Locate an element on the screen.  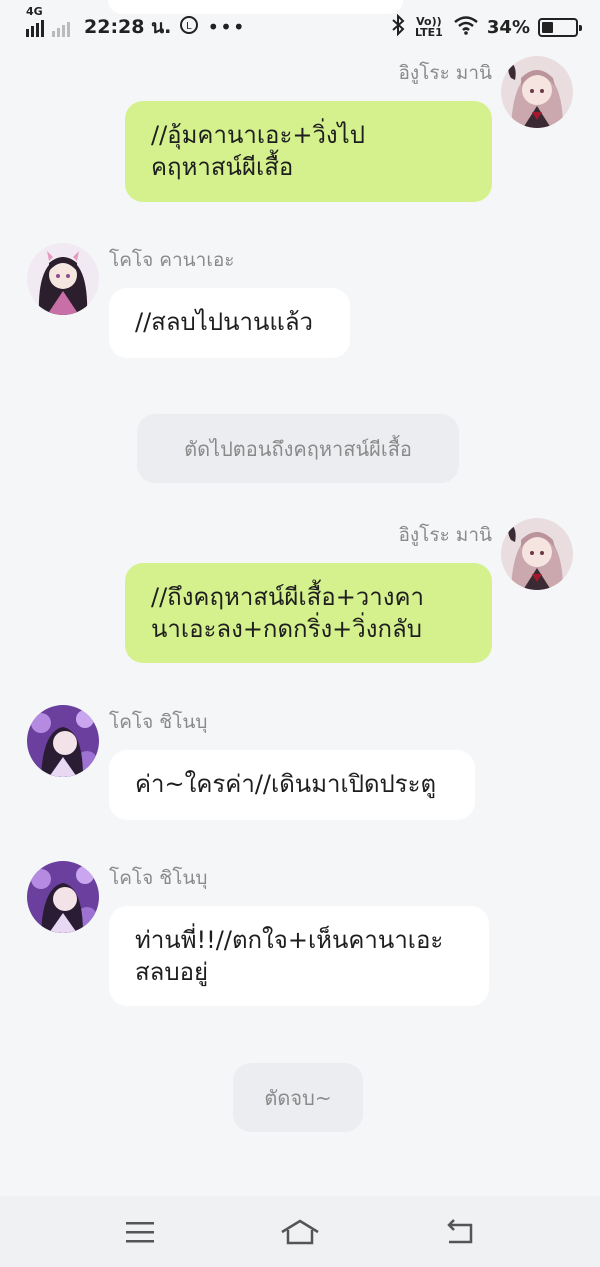
more-icon: ••• is located at coordinates (226, 27).